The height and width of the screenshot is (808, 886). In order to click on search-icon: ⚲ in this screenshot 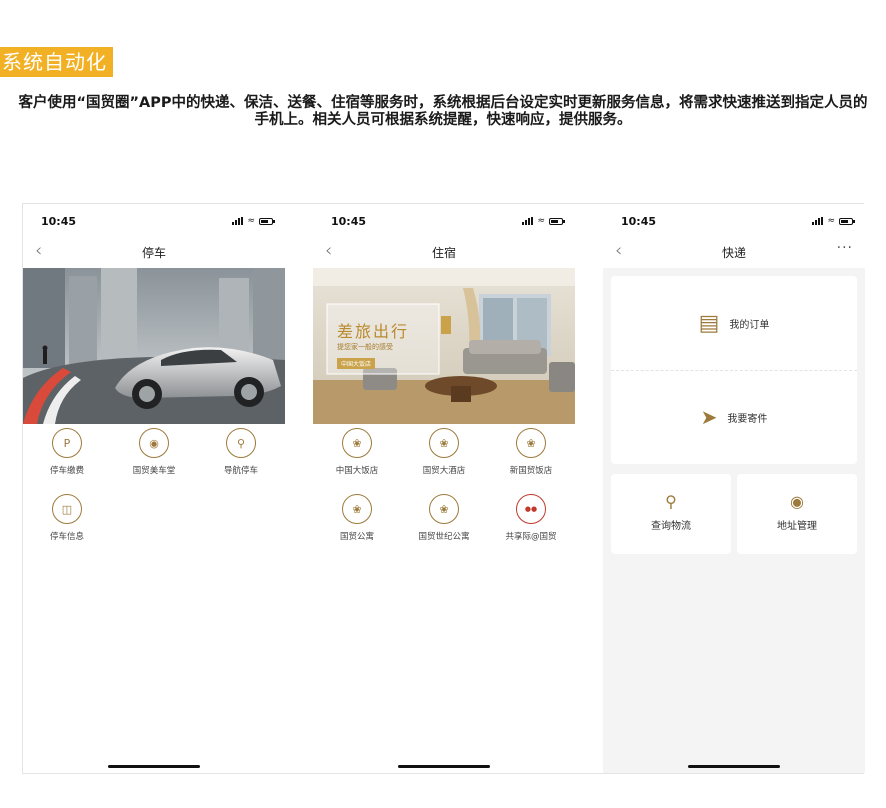, I will do `click(671, 501)`.